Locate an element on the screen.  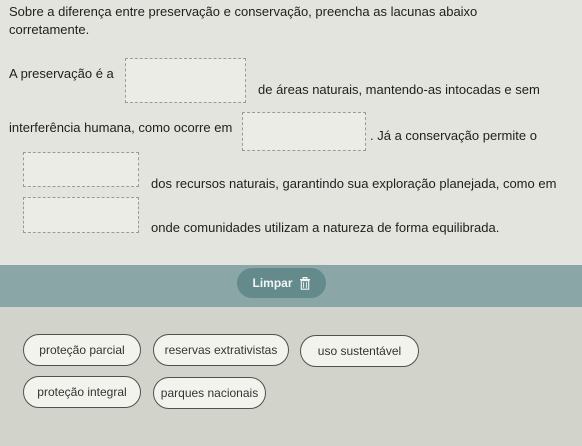
word-chip-parques-nacionais: parques nacionais is located at coordinates (209, 393).